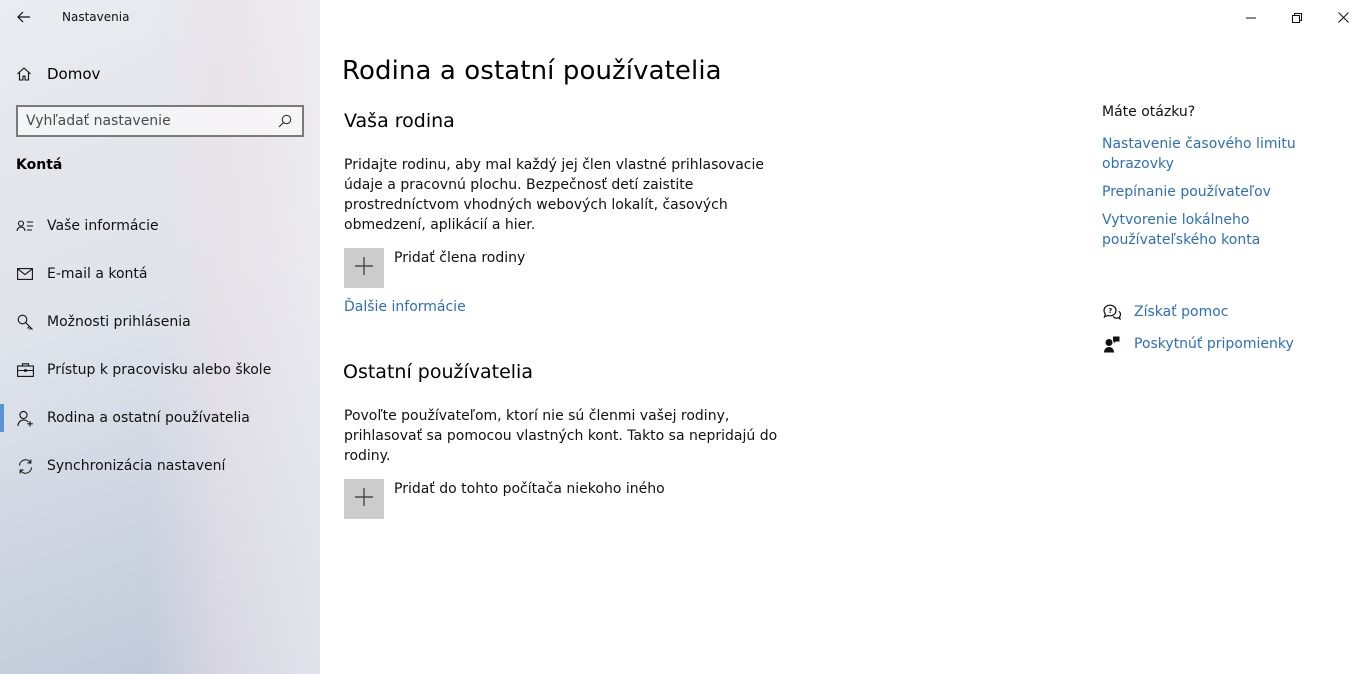 The image size is (1366, 674). I want to click on sidebar-item-label: E-mail a kontá, so click(97, 274).